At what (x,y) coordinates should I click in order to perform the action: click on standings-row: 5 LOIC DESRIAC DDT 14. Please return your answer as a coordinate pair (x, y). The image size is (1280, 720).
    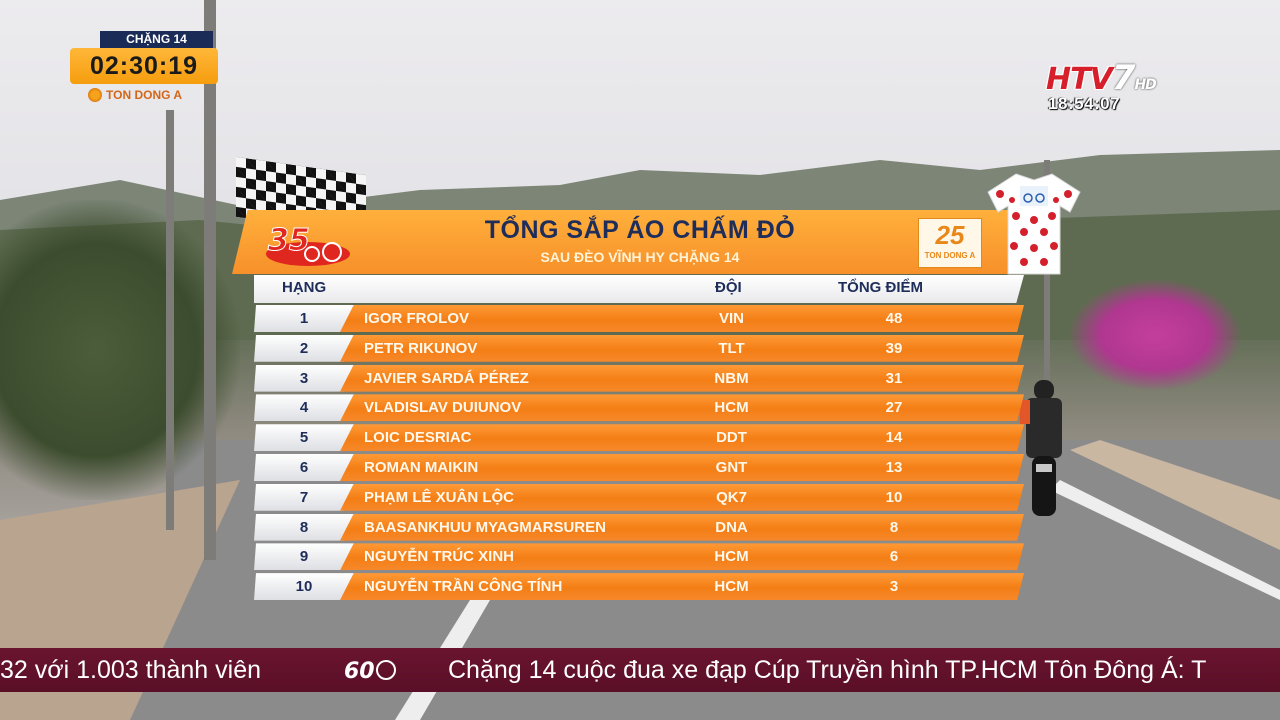
    Looking at the image, I should click on (639, 438).